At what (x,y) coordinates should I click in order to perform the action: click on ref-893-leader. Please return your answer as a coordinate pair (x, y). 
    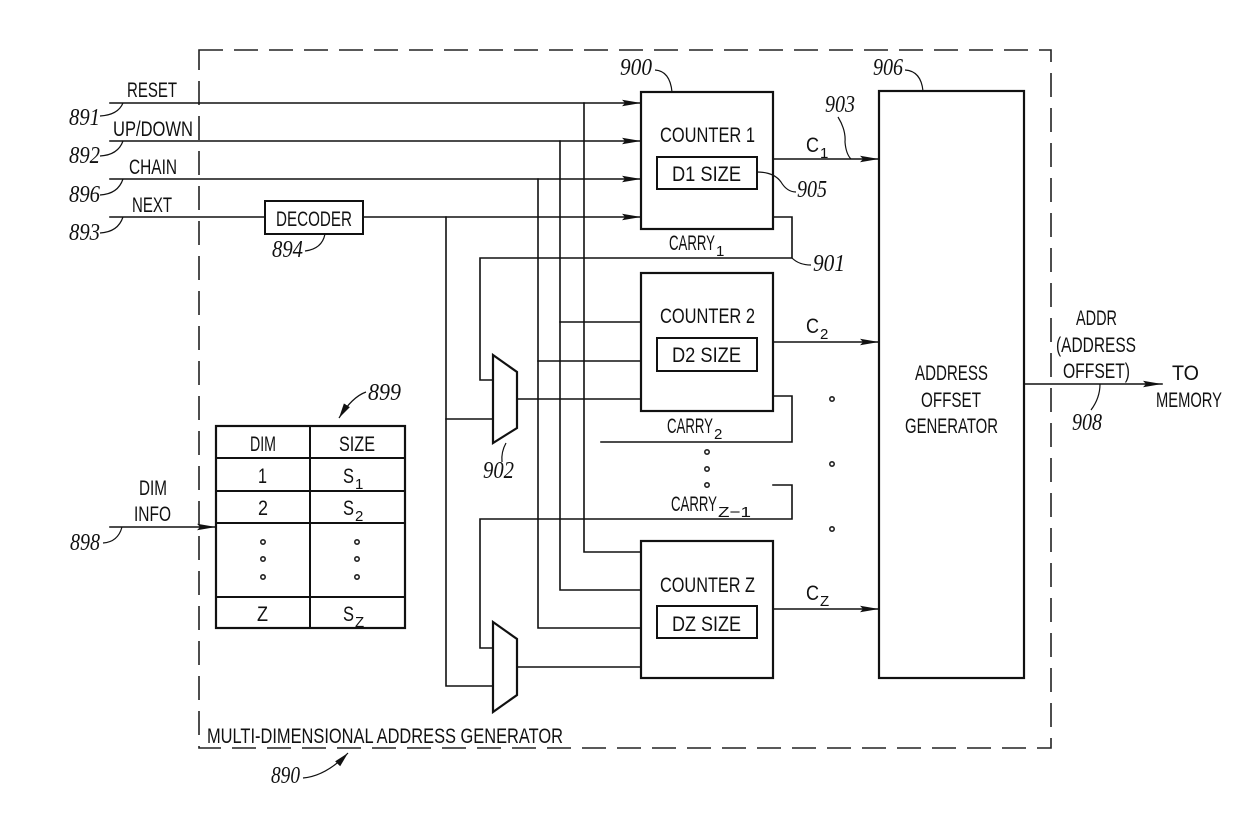
    Looking at the image, I should click on (111, 225).